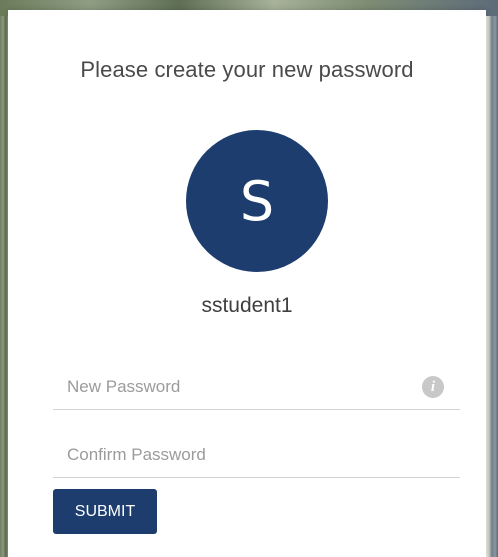  What do you see at coordinates (247, 69) in the screenshot?
I see `page-title: Please create your new password` at bounding box center [247, 69].